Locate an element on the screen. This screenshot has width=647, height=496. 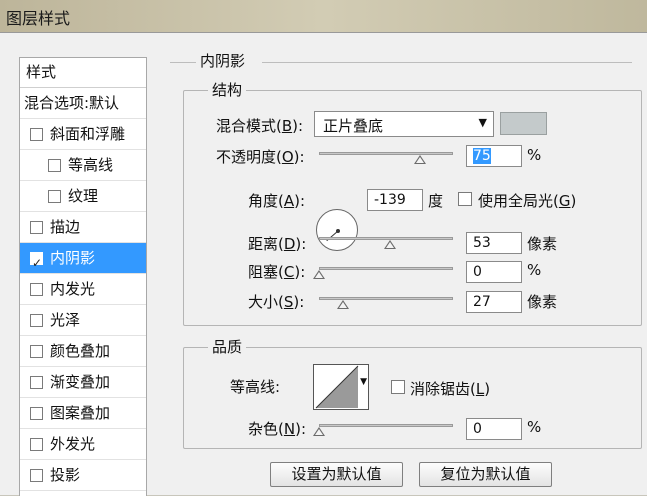
sidebar-item-label: 斜面和浮雕 is located at coordinates (88, 134).